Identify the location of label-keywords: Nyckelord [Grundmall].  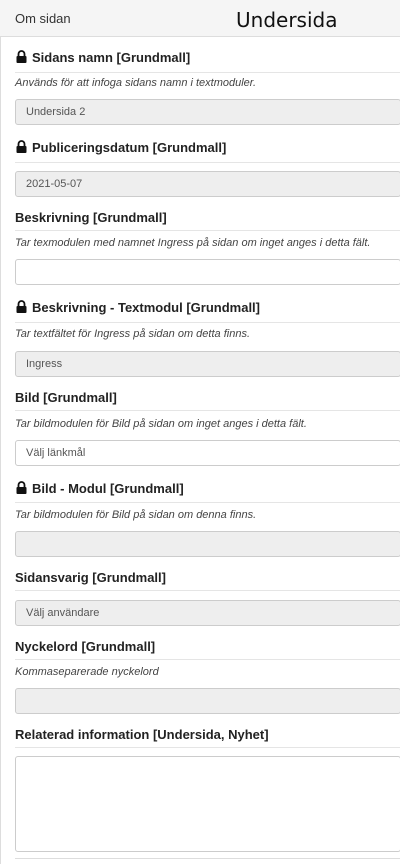
(85, 646).